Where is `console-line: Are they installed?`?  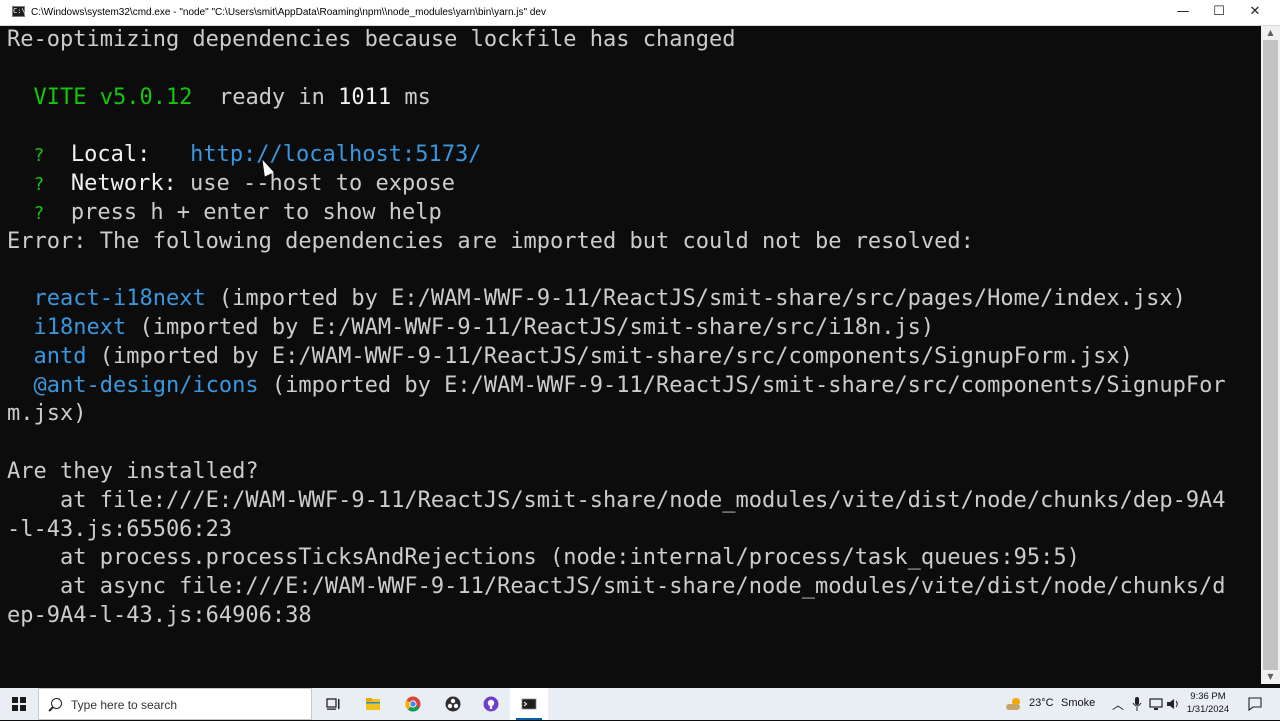 console-line: Are they installed? is located at coordinates (616, 472).